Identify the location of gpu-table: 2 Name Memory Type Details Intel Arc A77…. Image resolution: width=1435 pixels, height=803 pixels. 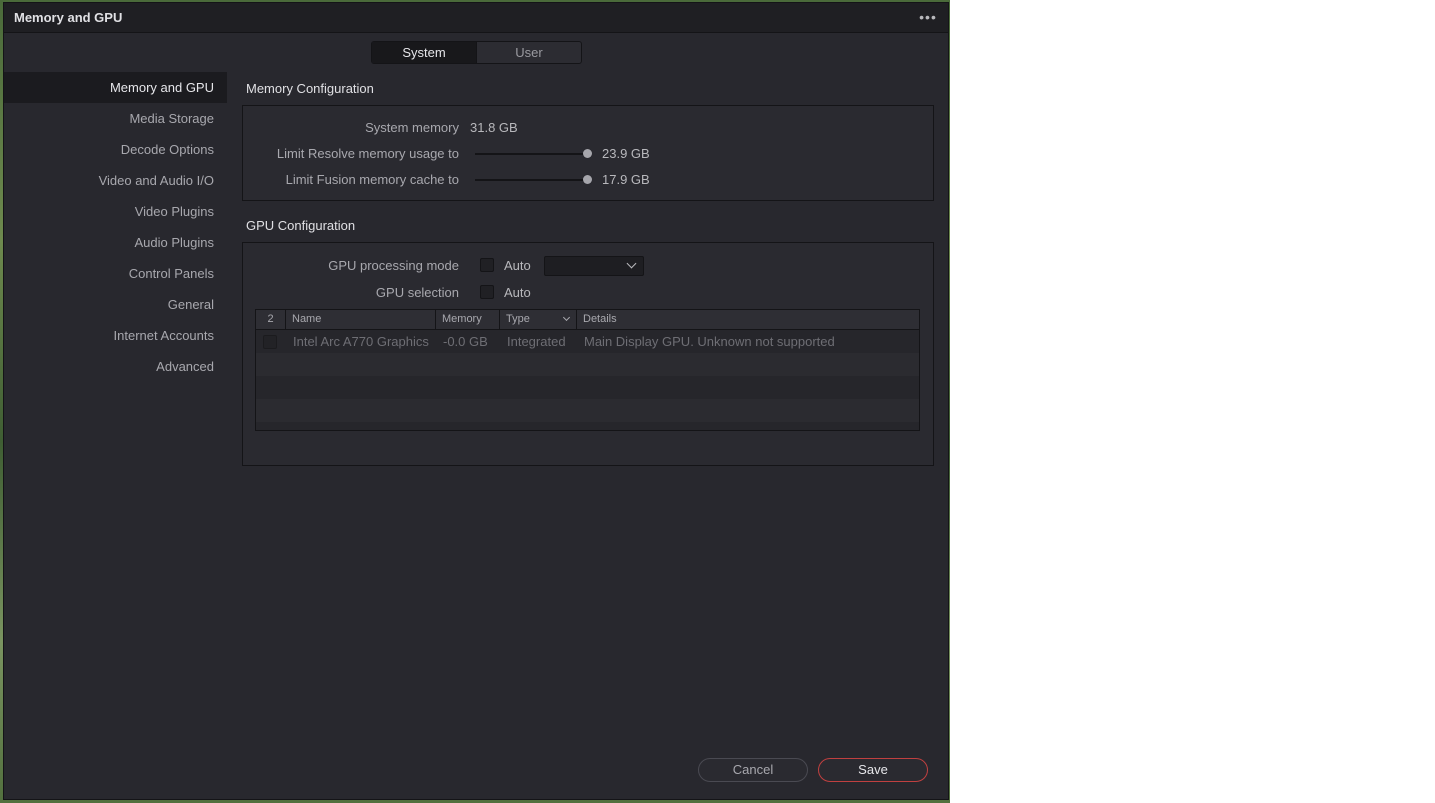
(587, 370).